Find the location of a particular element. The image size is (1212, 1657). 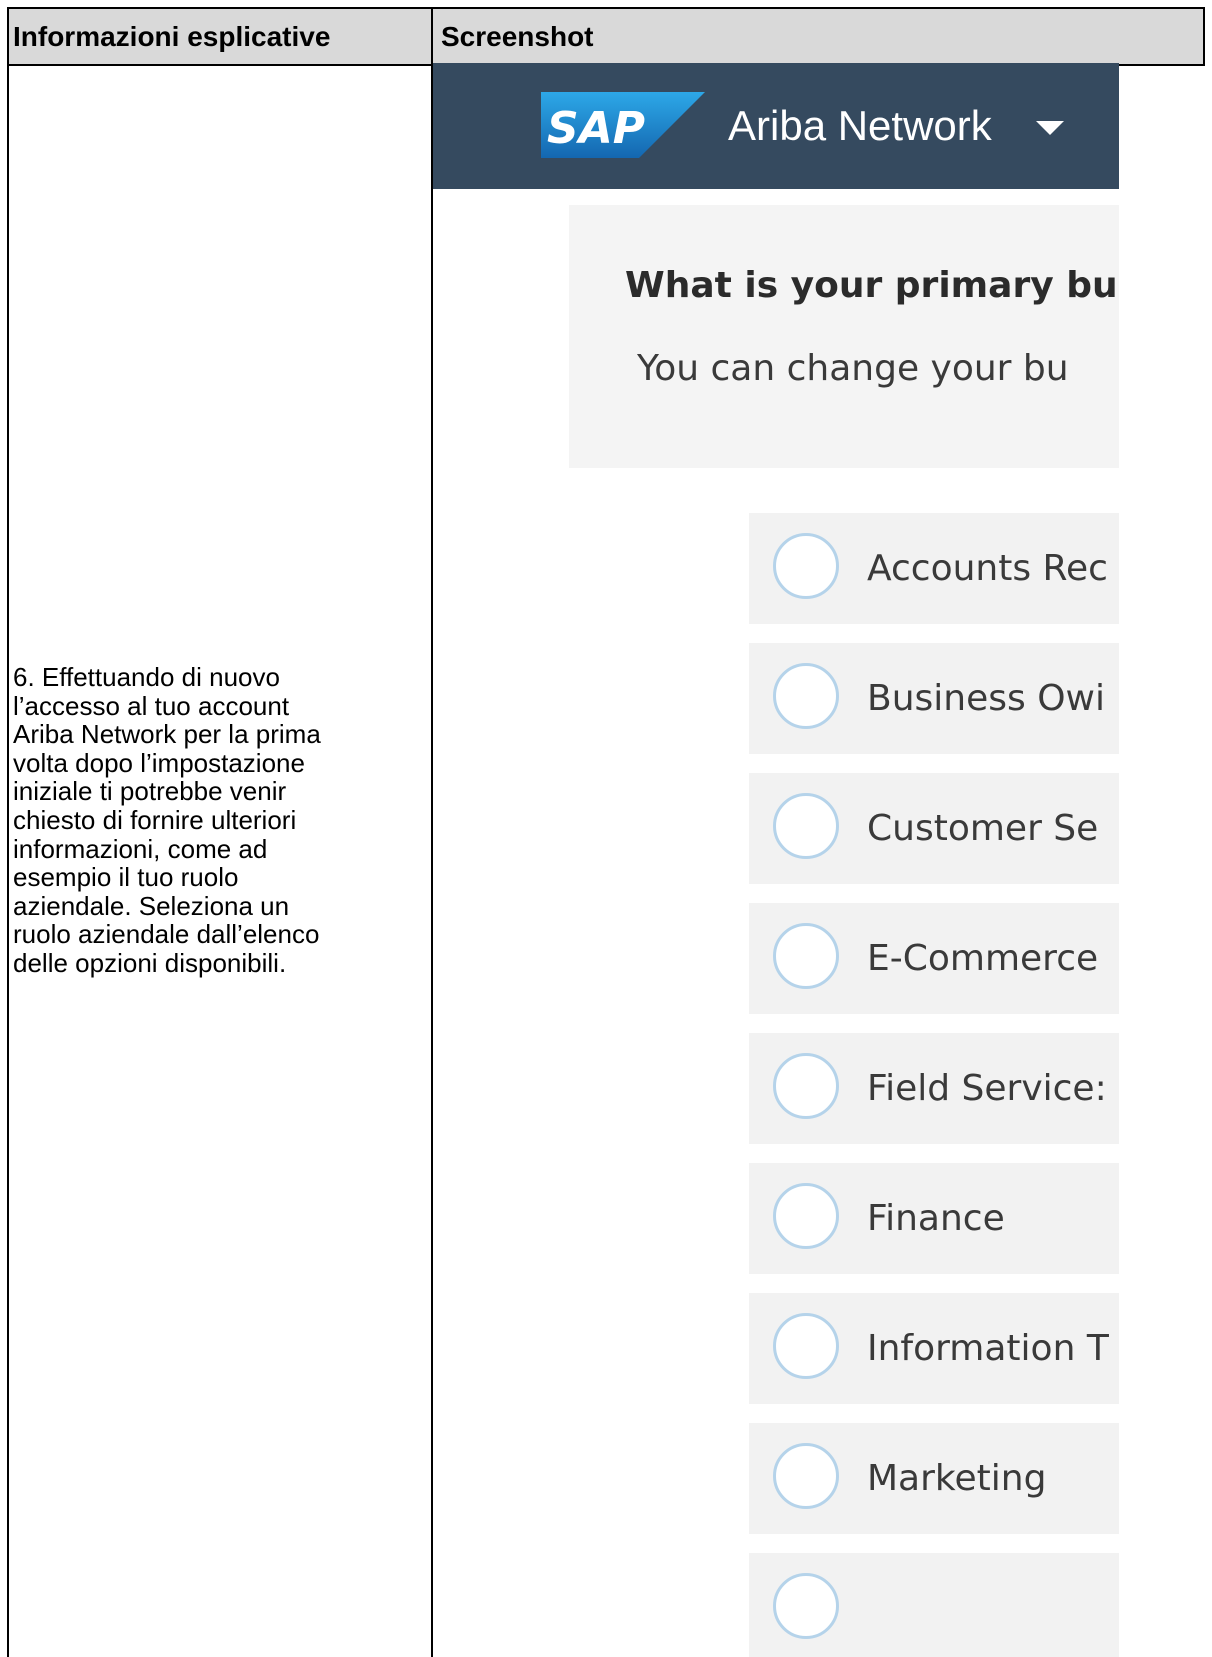

brand-name: Ariba Network is located at coordinates (860, 126).